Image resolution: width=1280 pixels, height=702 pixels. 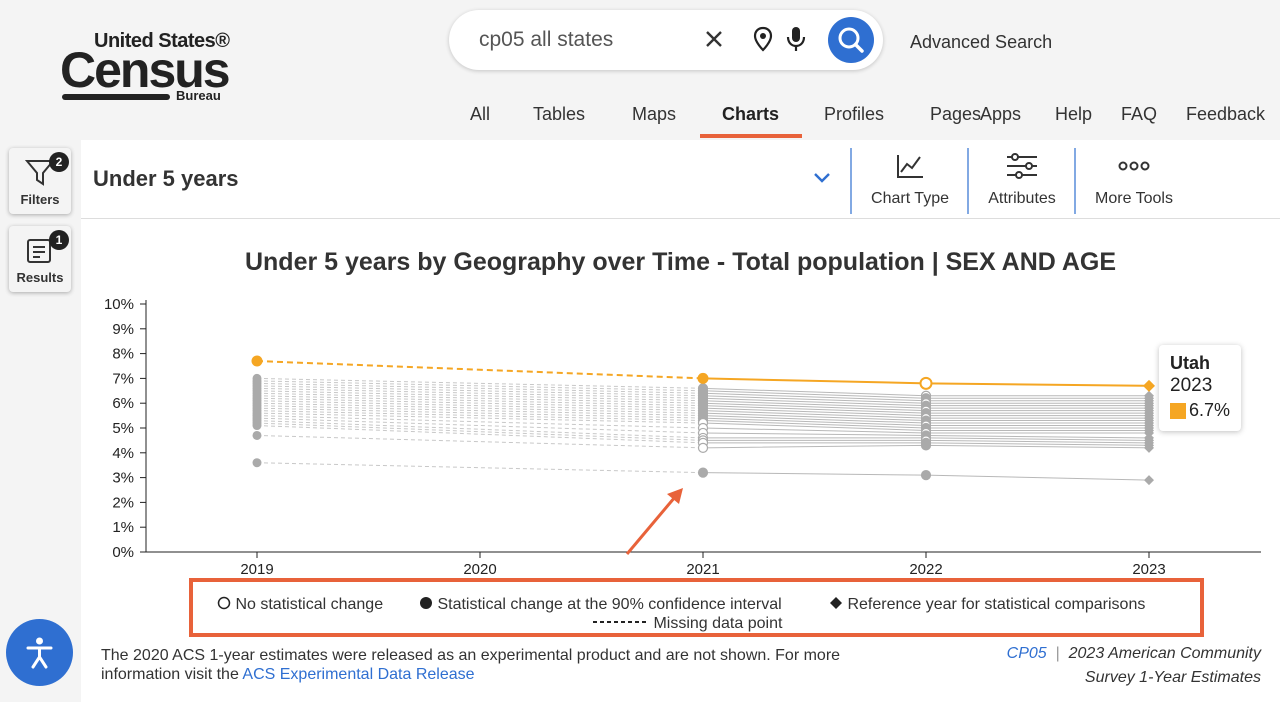 I want to click on advanced-search-link: Advanced Search, so click(x=981, y=42).